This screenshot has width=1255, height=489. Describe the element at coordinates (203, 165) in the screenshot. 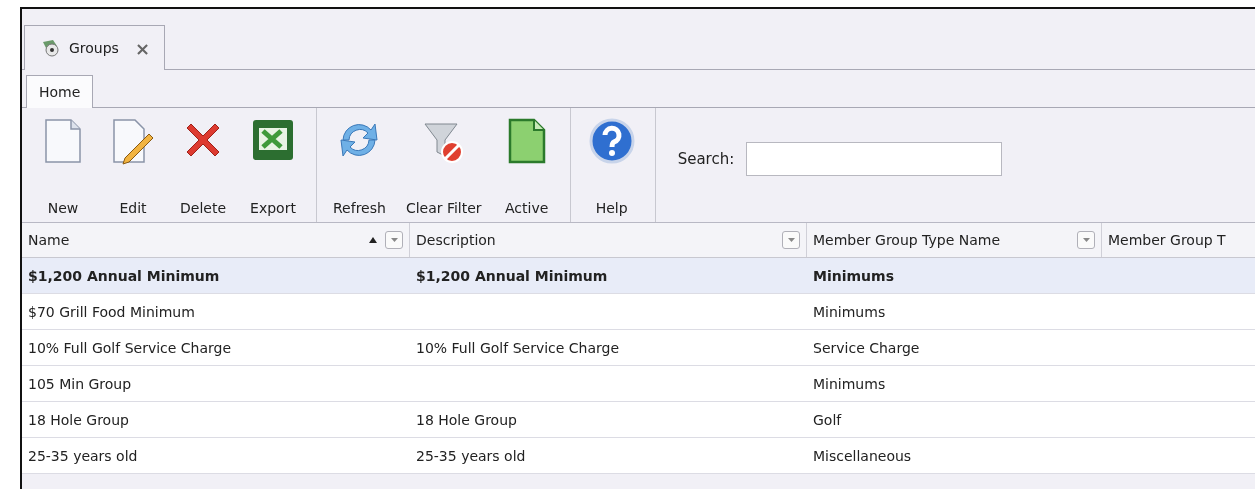

I see `delete-button: Delete` at that location.